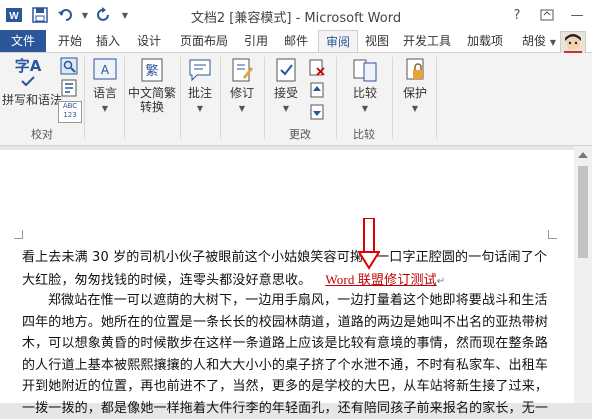 The image size is (592, 419). I want to click on comment-icon, so click(200, 70).